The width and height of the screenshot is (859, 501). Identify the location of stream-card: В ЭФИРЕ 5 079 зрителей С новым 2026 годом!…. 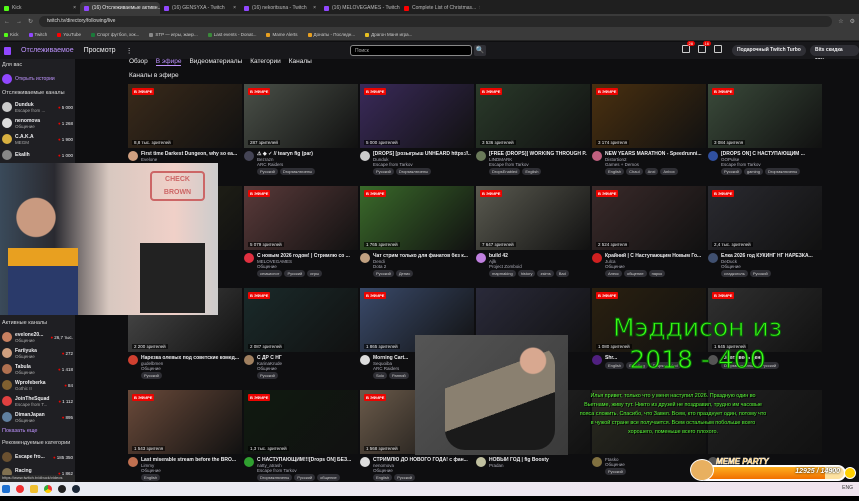
(301, 237).